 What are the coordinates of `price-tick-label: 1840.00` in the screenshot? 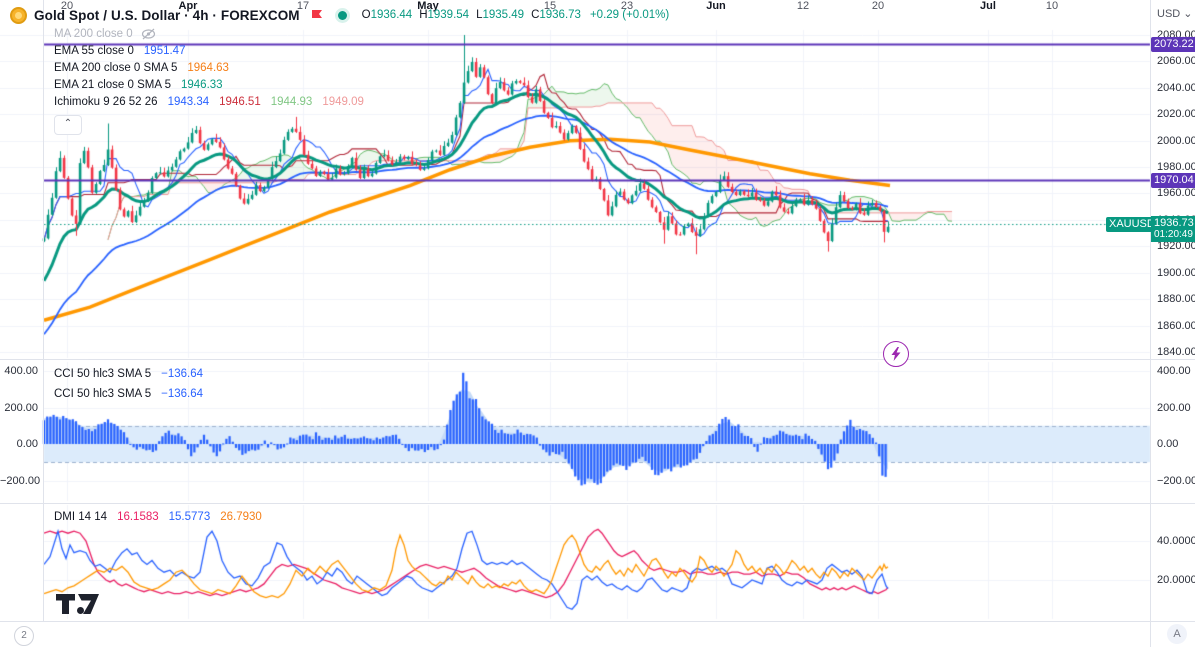 It's located at (1176, 352).